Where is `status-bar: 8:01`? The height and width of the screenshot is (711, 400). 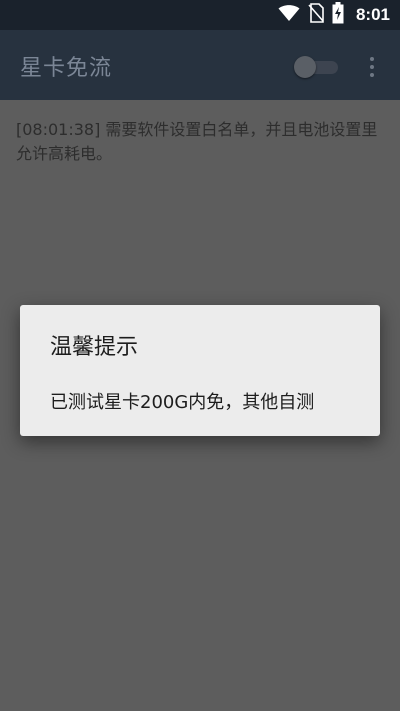
status-bar: 8:01 is located at coordinates (200, 15).